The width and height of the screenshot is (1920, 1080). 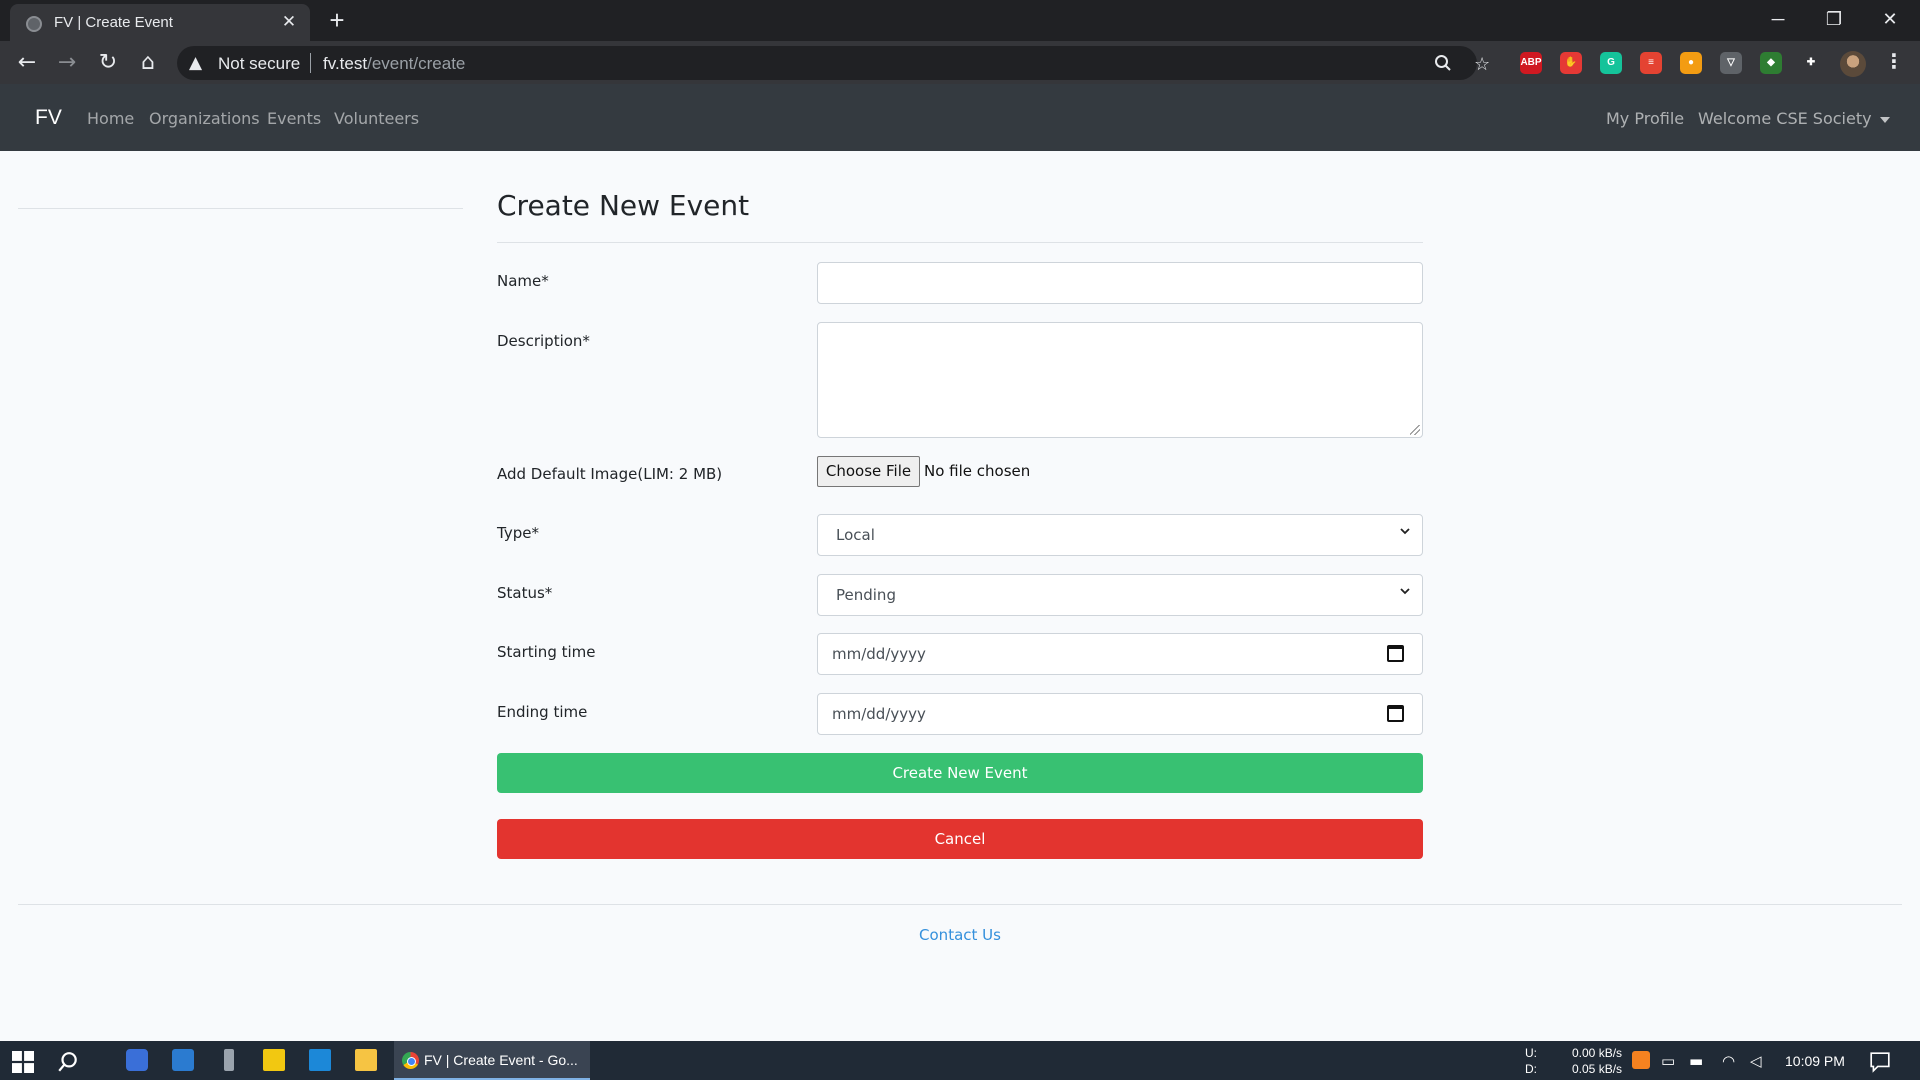 I want to click on nav-link-events: Events, so click(x=294, y=118).